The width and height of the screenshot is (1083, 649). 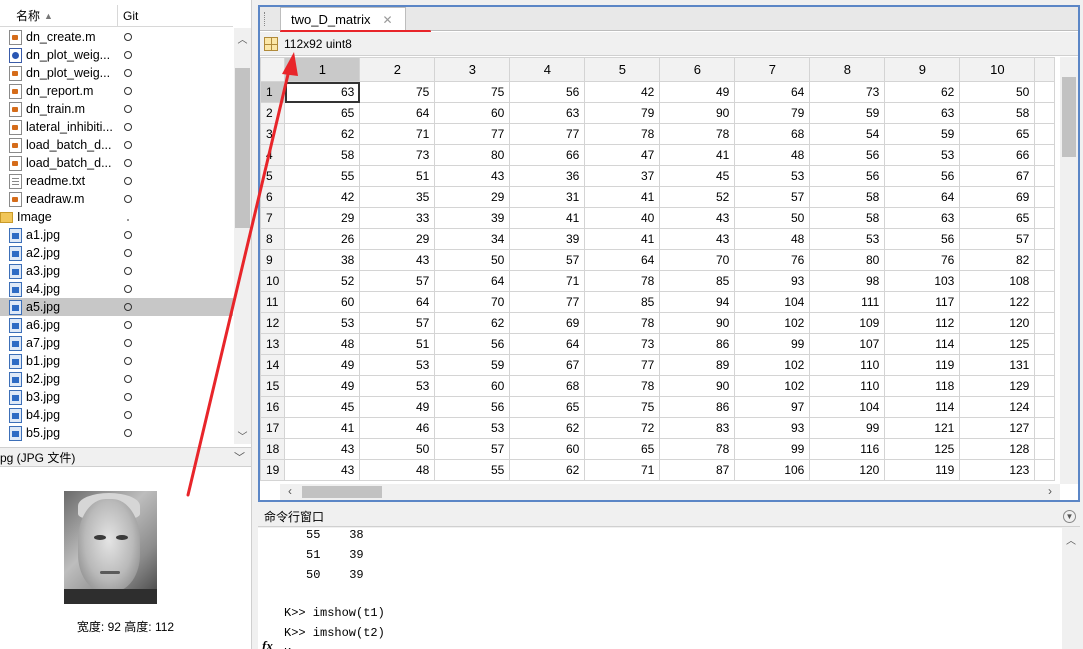 I want to click on matrix-cell: 38, so click(x=322, y=260).